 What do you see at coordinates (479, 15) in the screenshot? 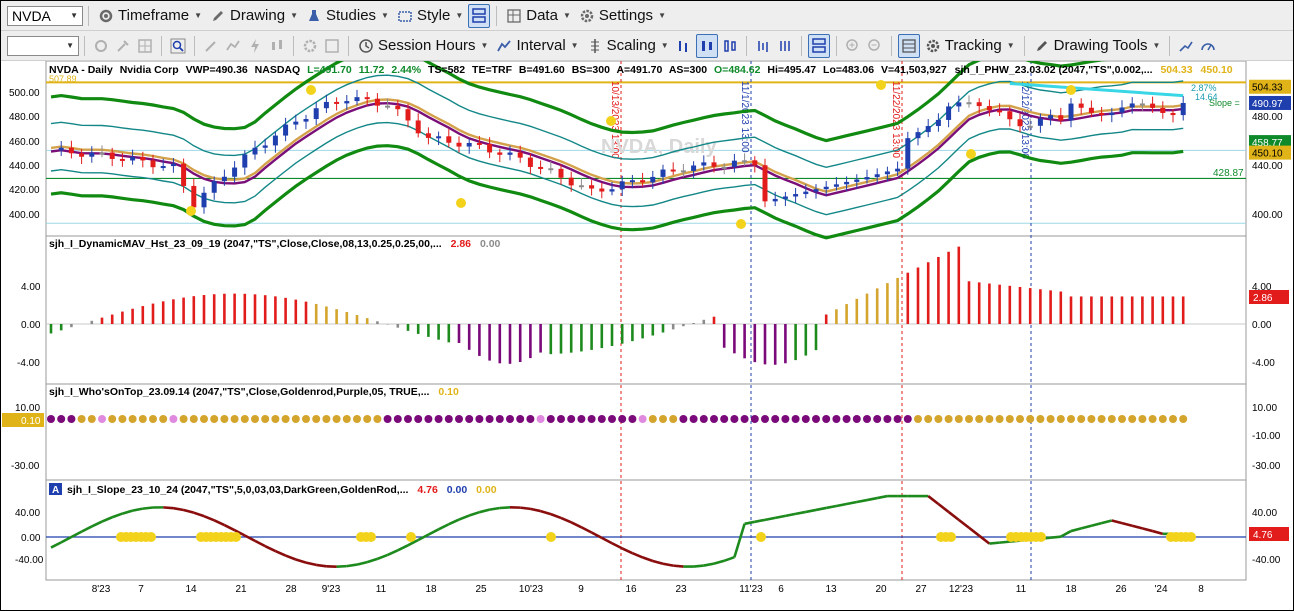
I see `layout-toggle-button` at bounding box center [479, 15].